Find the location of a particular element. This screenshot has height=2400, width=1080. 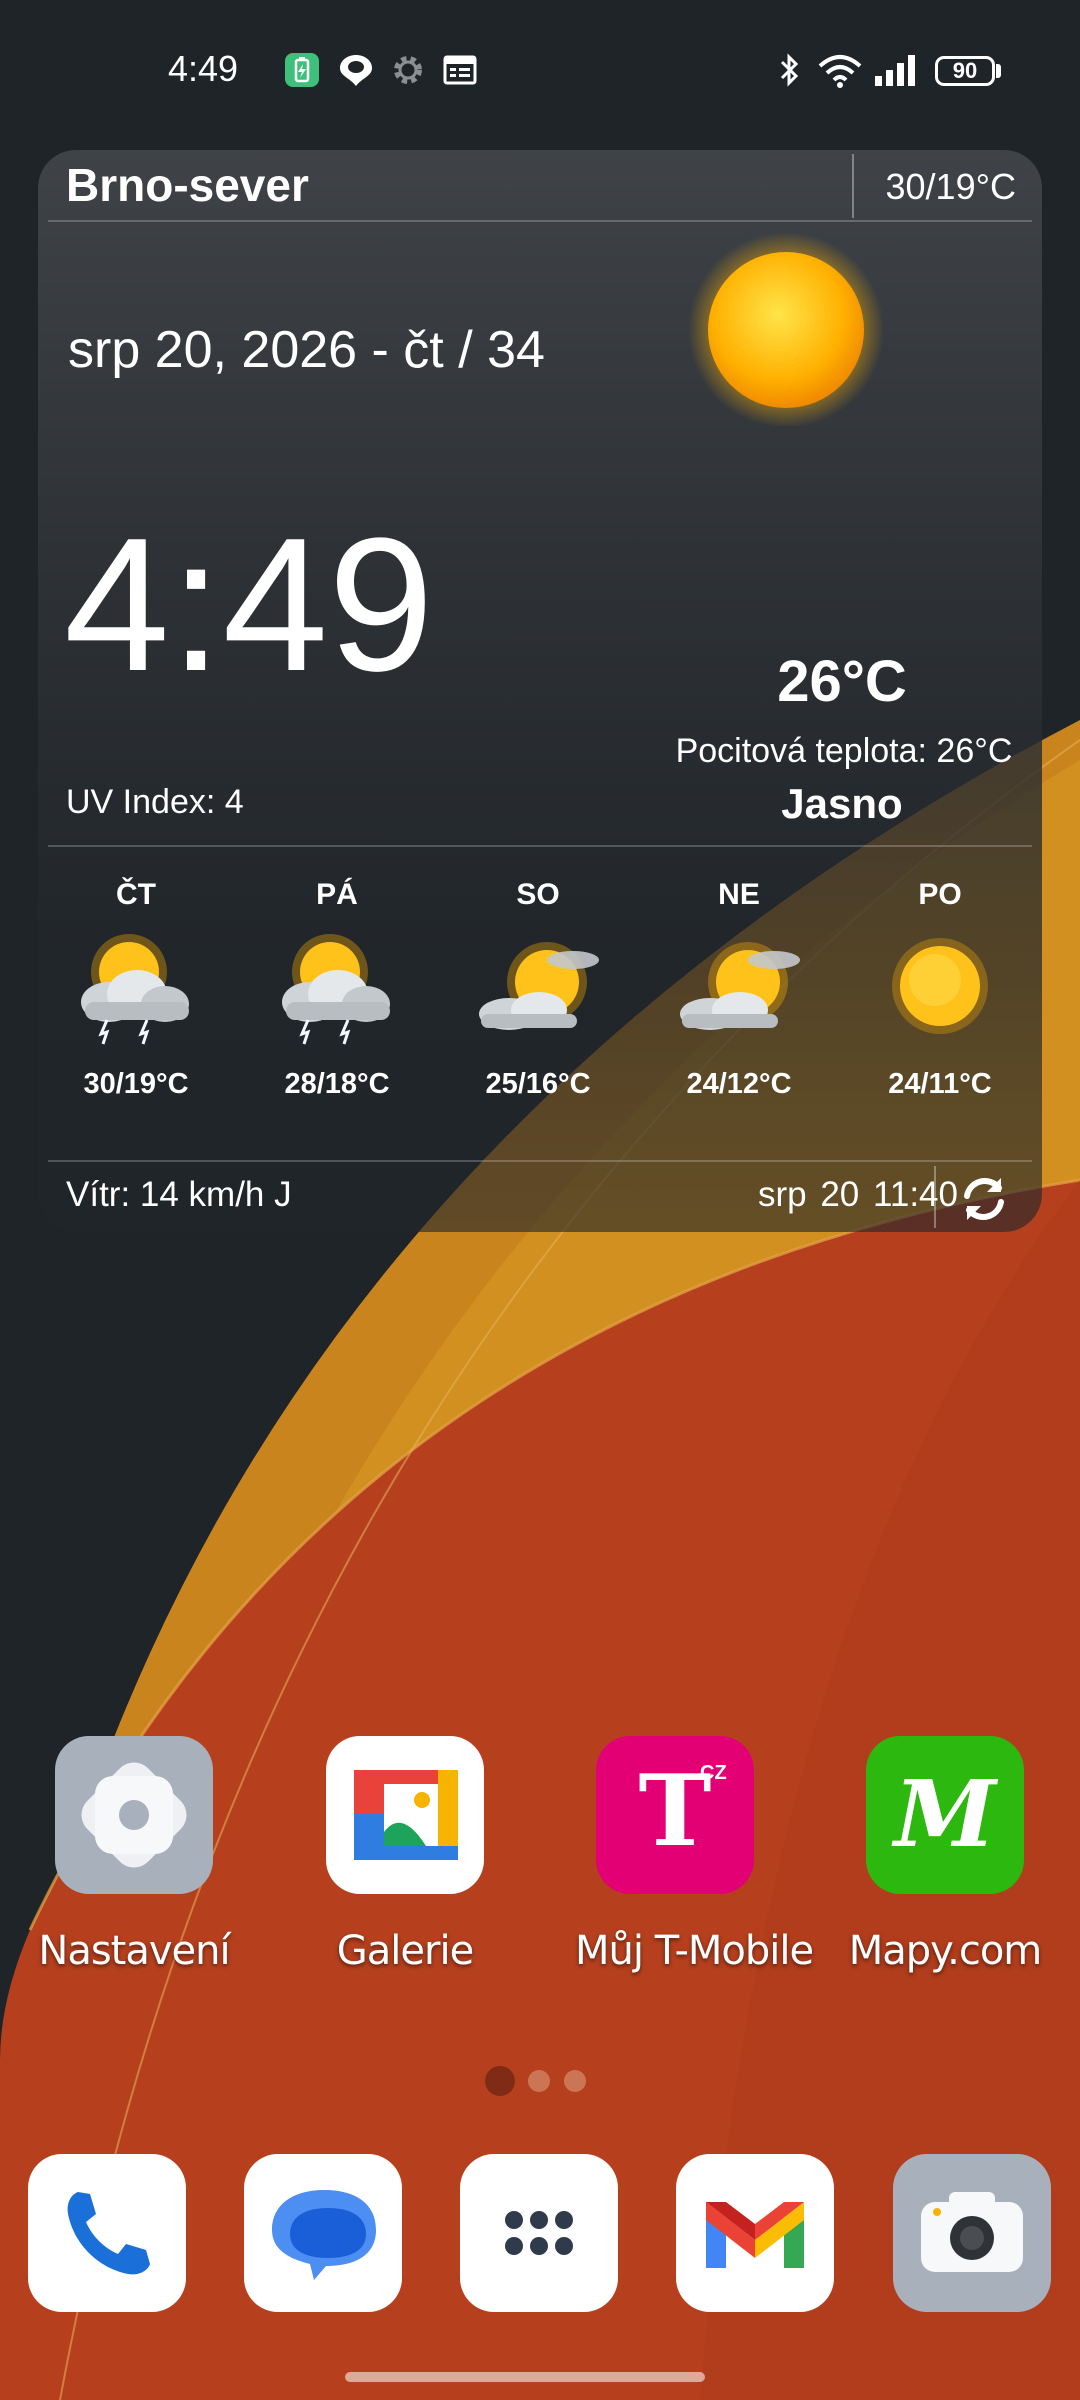

battery-nub is located at coordinates (998, 71).